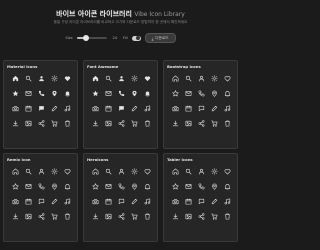 This screenshot has width=320, height=250. I want to click on size-slider, so click(91, 38).